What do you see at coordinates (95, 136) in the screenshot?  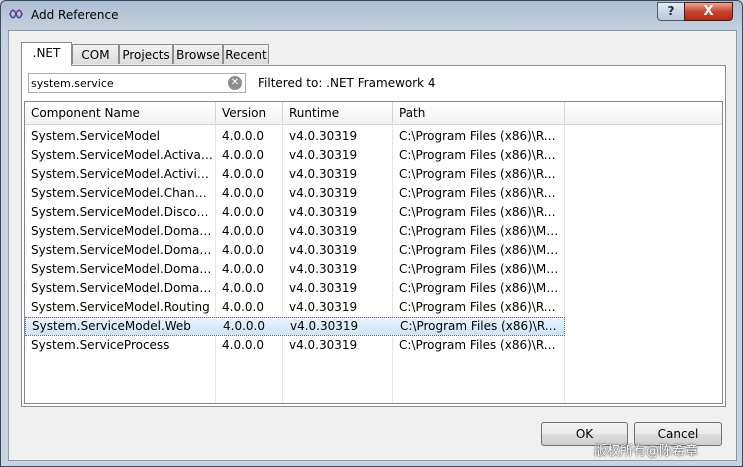 I see `cell-component-name: System.ServiceModel` at bounding box center [95, 136].